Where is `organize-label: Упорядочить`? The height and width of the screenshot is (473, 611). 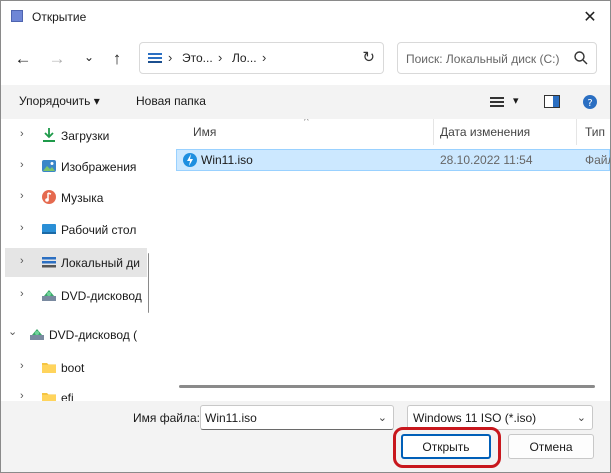
organize-label: Упорядочить is located at coordinates (55, 101).